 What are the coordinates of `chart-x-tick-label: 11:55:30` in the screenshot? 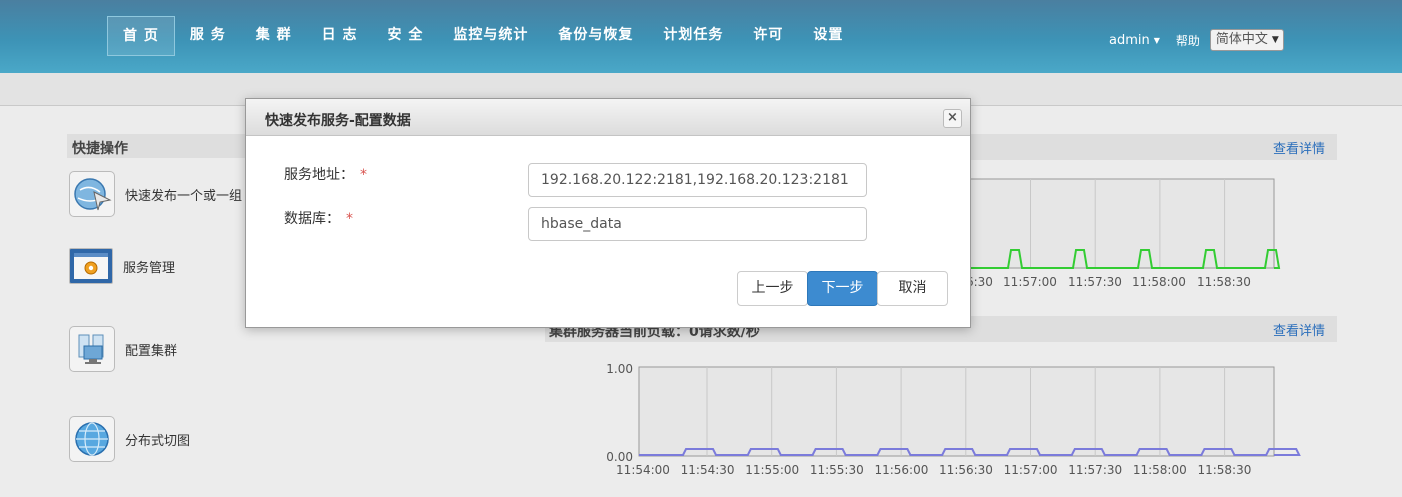 It's located at (837, 470).